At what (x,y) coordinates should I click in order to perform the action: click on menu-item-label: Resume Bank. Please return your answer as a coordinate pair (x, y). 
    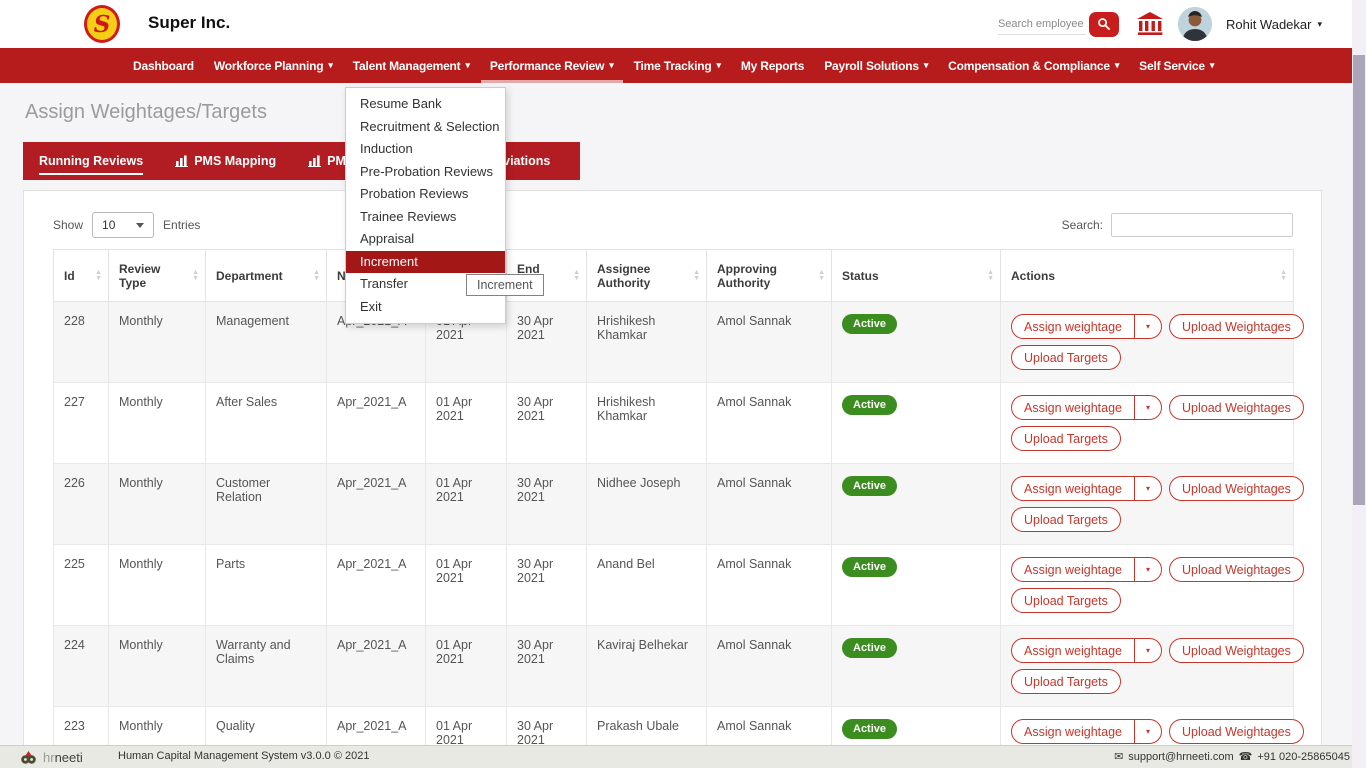
    Looking at the image, I should click on (401, 103).